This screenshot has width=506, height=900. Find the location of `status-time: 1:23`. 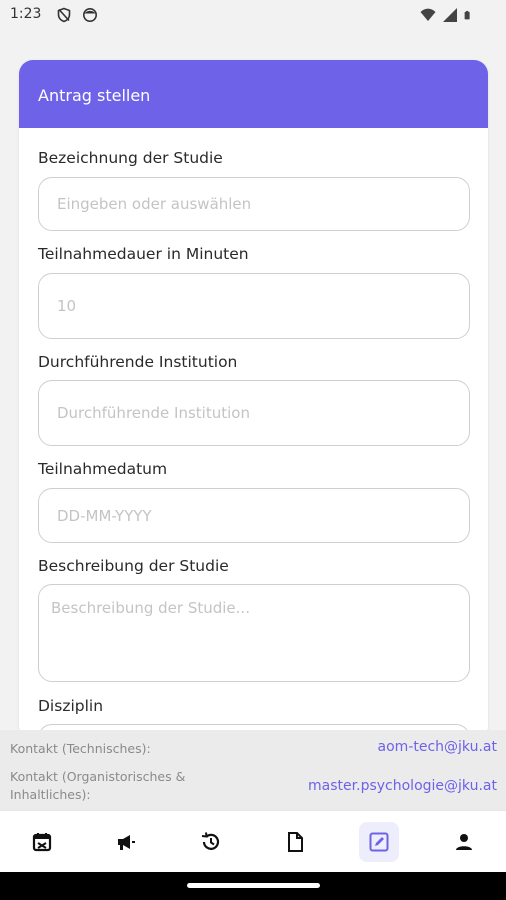

status-time: 1:23 is located at coordinates (26, 14).